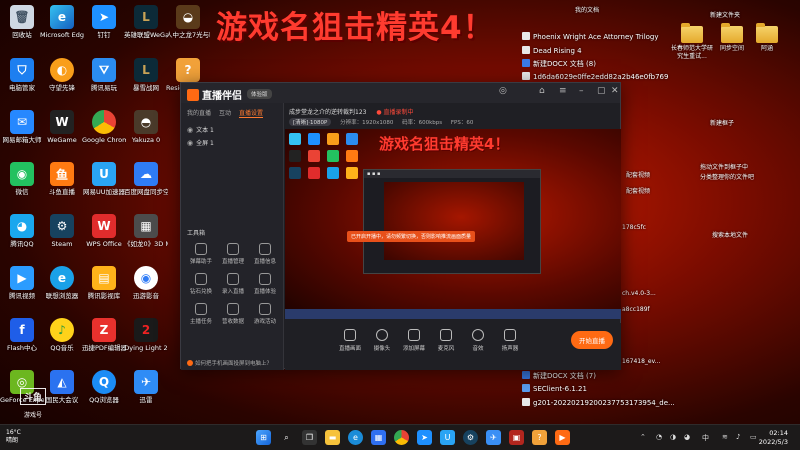 The image size is (800, 450). What do you see at coordinates (767, 38) in the screenshot?
I see `folder-ahan: 阿涵` at bounding box center [767, 38].